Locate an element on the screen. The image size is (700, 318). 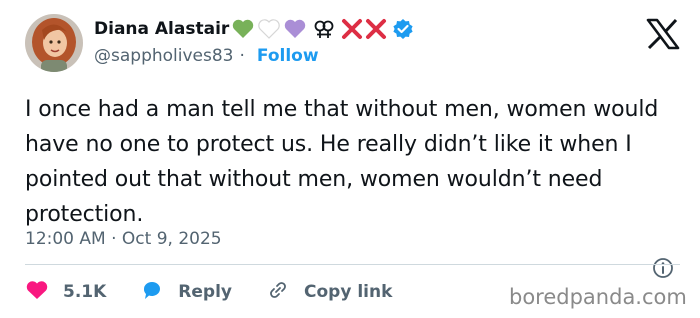
tweet-time: 12:00 AM is located at coordinates (65, 239).